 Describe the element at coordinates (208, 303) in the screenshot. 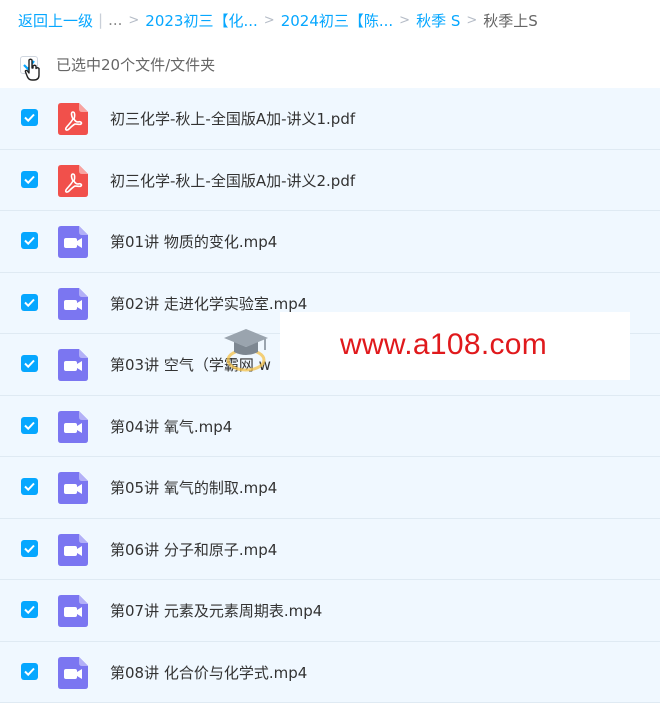

I see `file-name: 第02讲 走进化学实验室.mp4` at that location.